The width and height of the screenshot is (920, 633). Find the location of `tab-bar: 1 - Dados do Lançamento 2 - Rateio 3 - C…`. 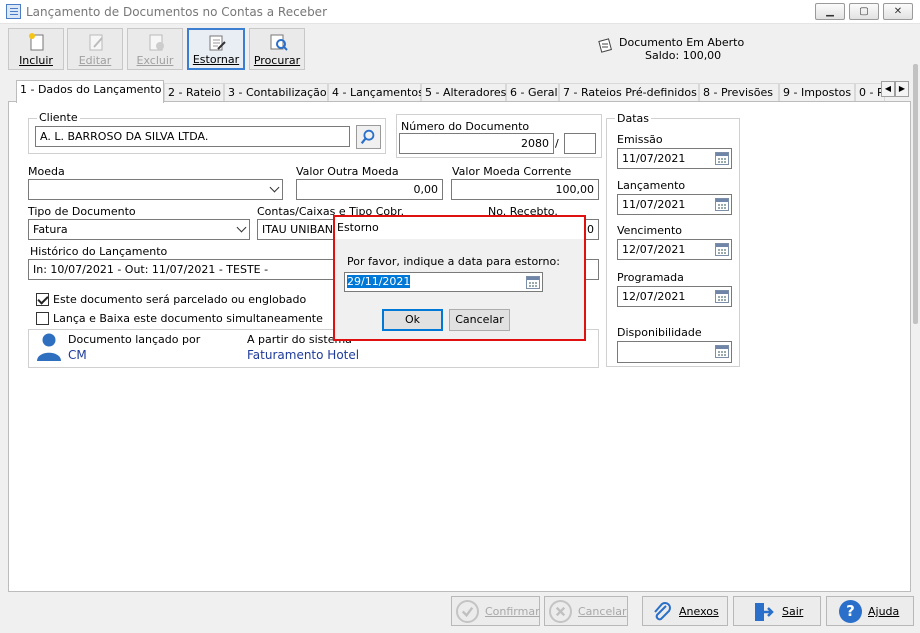

tab-bar: 1 - Dados do Lançamento 2 - Rateio 3 - C… is located at coordinates (459, 91).